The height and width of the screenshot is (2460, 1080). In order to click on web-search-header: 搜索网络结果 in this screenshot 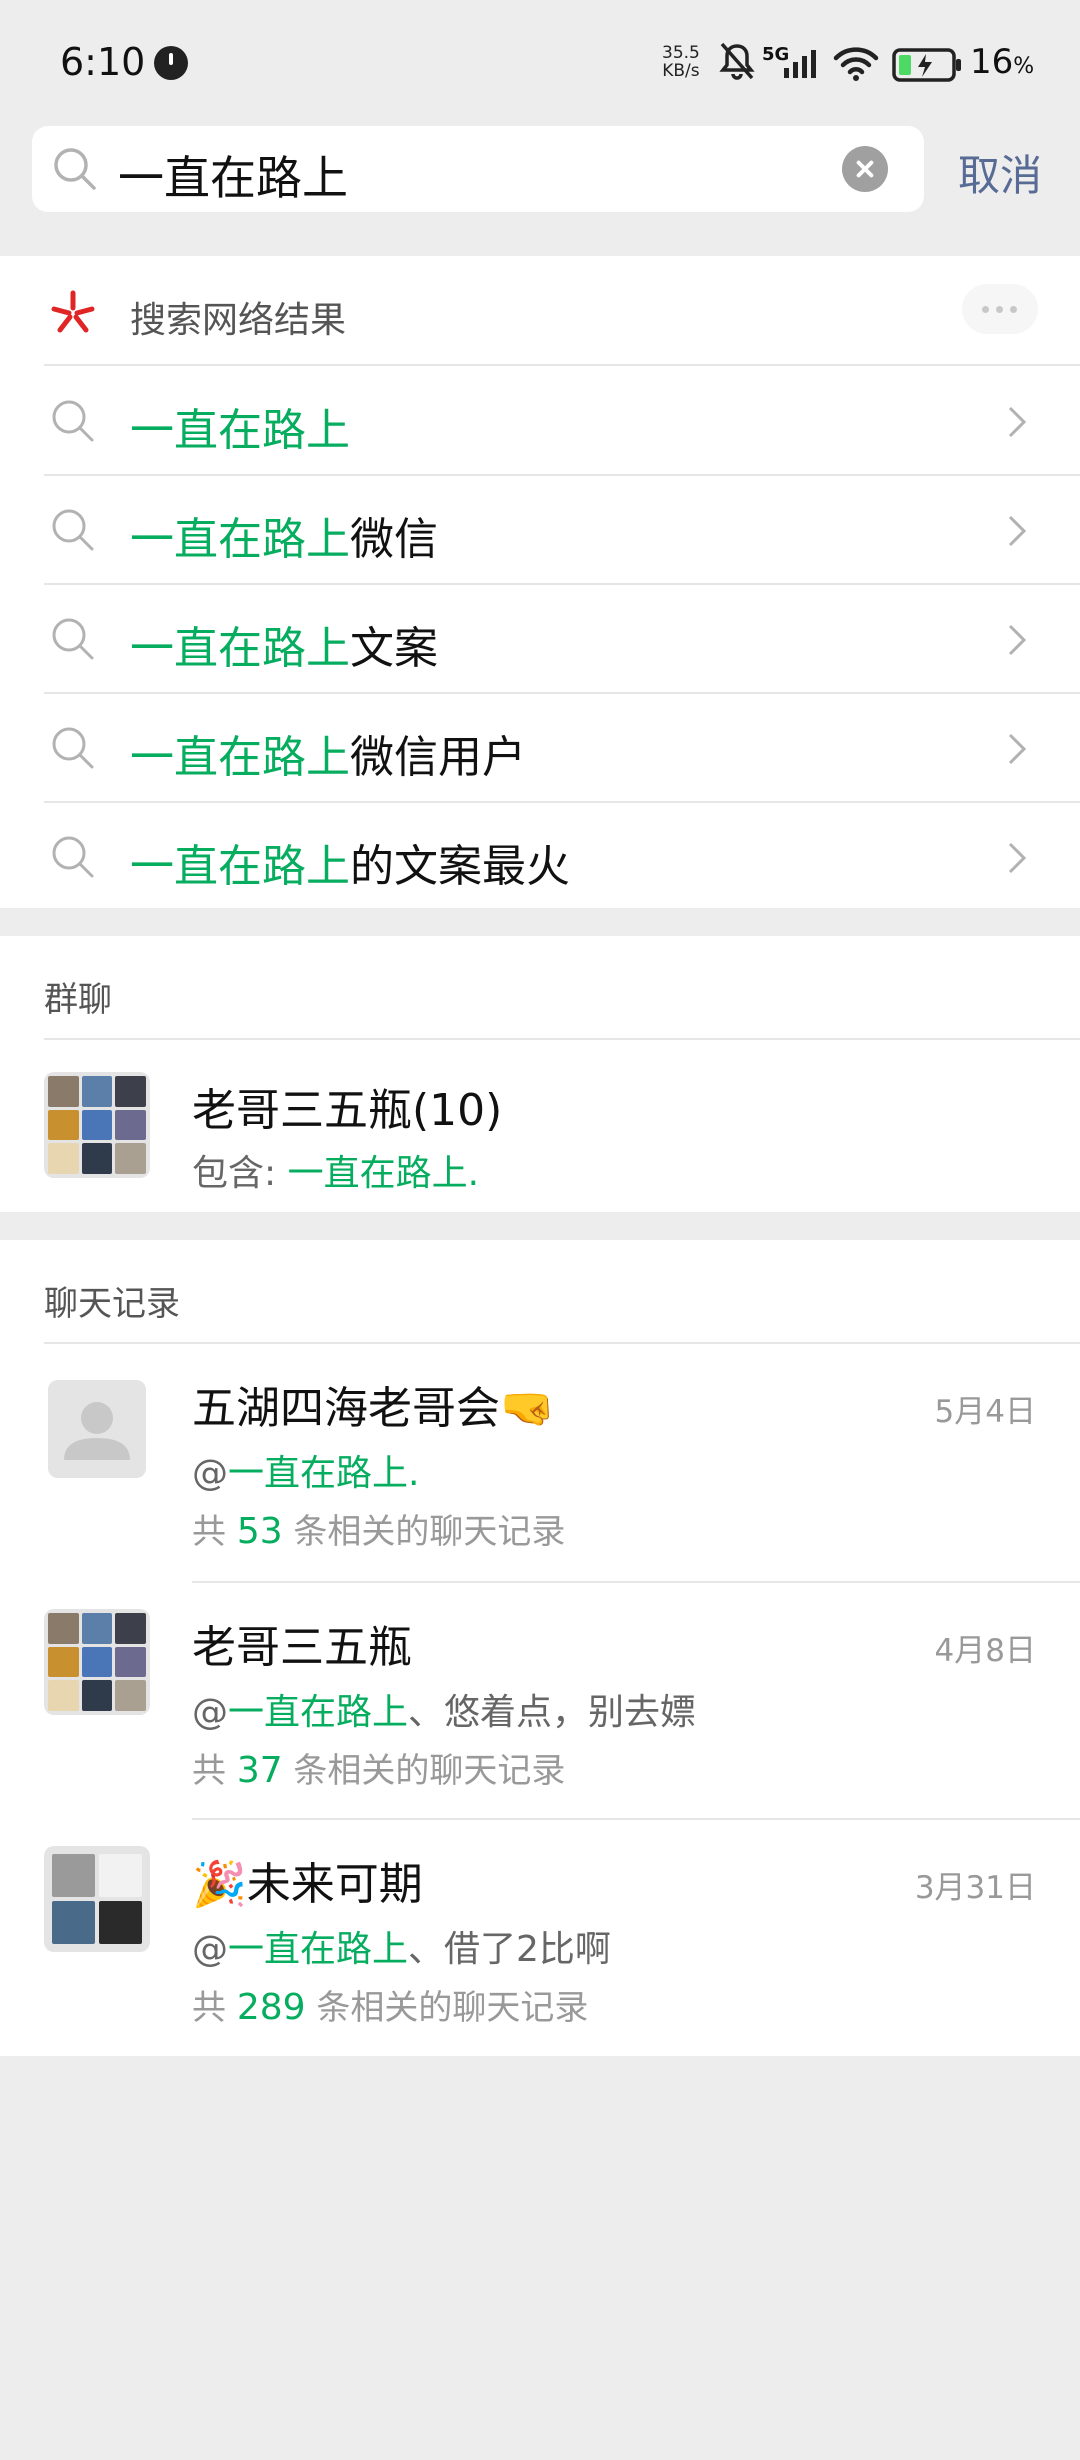, I will do `click(540, 310)`.